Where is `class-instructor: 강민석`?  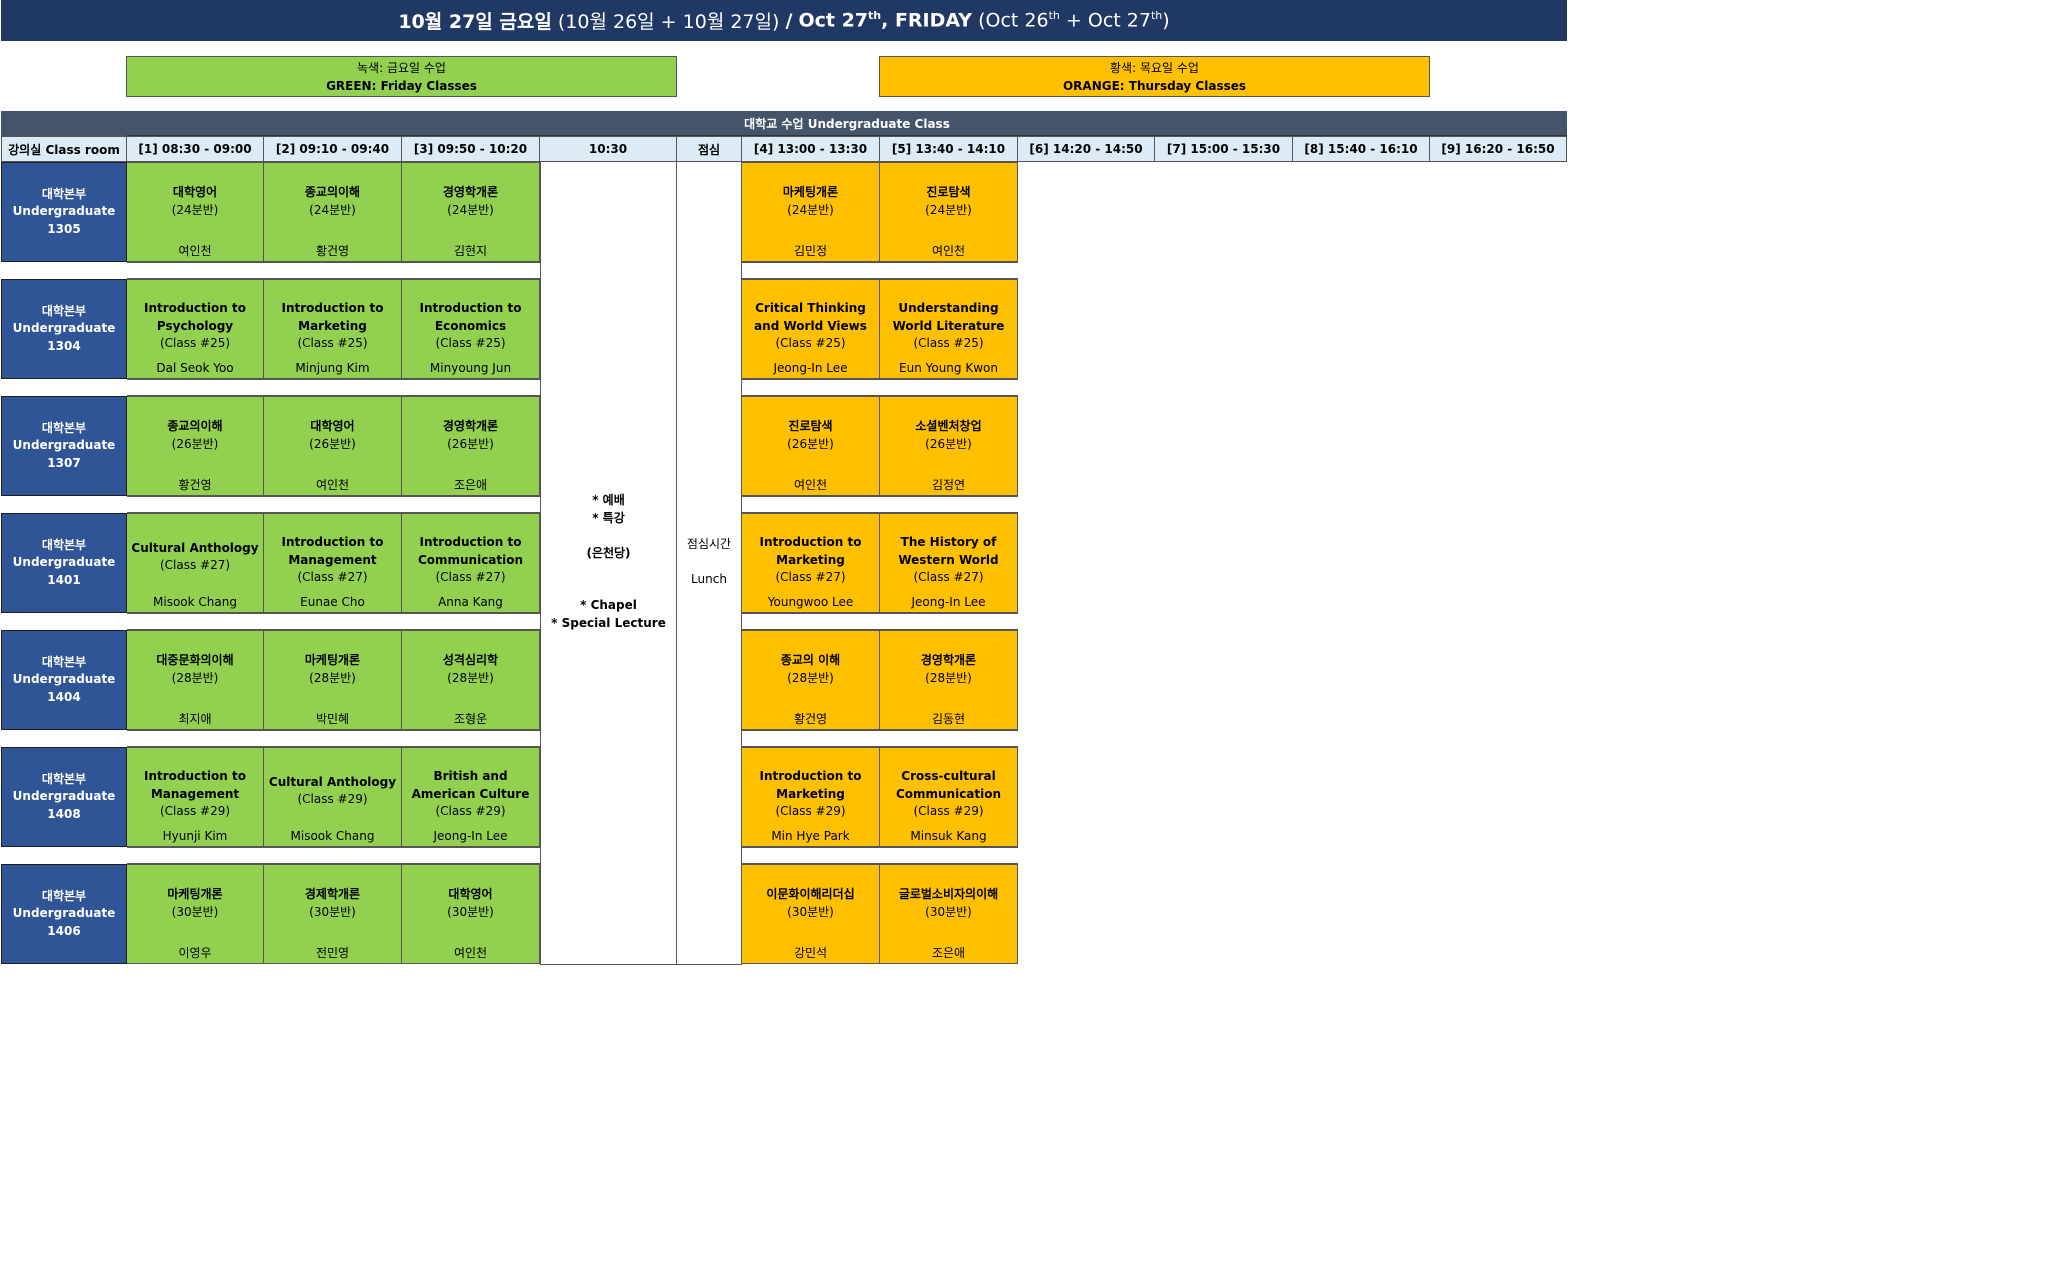 class-instructor: 강민석 is located at coordinates (810, 953).